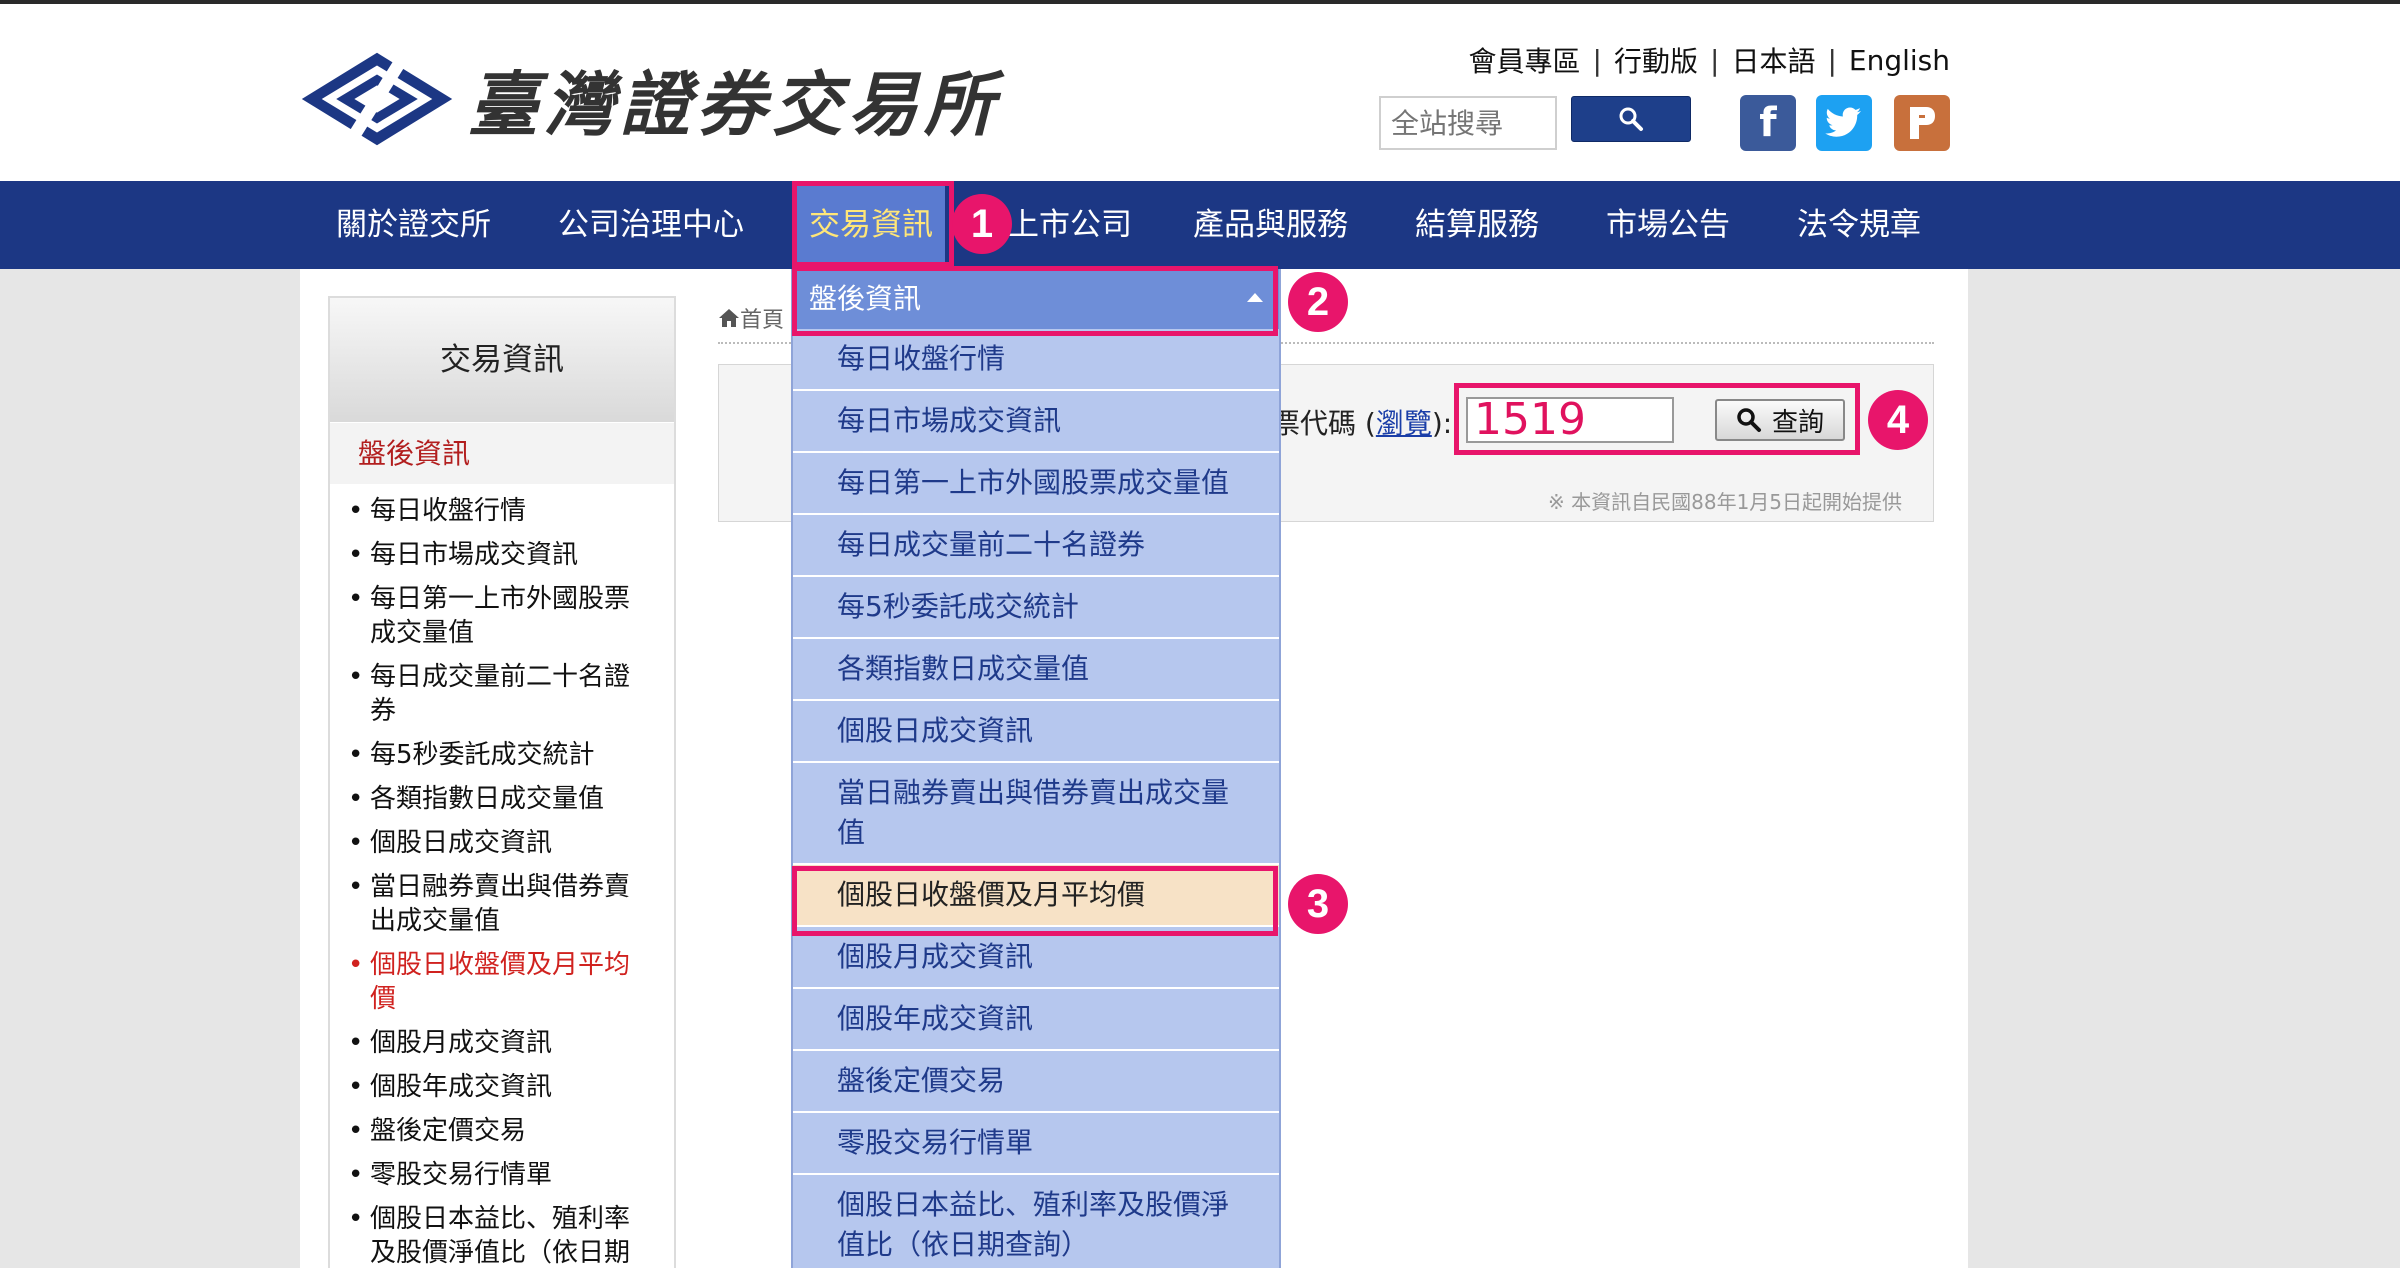 The height and width of the screenshot is (1268, 2400). What do you see at coordinates (729, 318) in the screenshot?
I see `home-icon` at bounding box center [729, 318].